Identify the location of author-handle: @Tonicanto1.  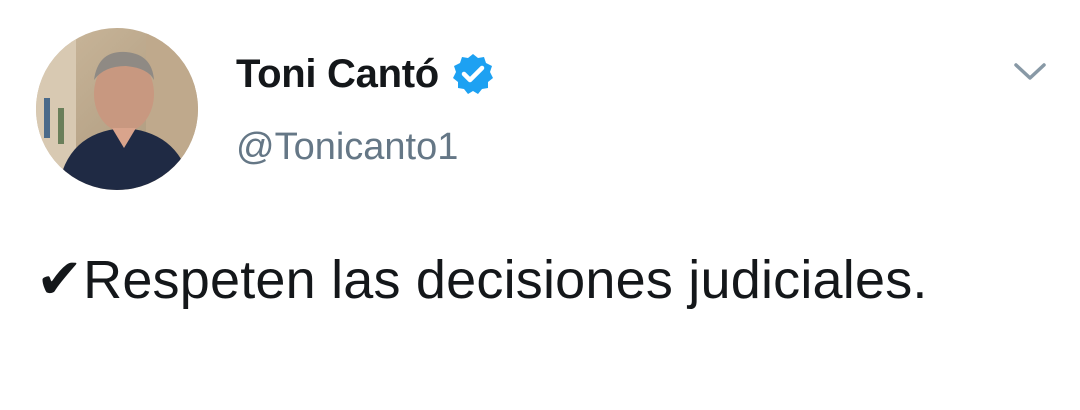
(365, 147).